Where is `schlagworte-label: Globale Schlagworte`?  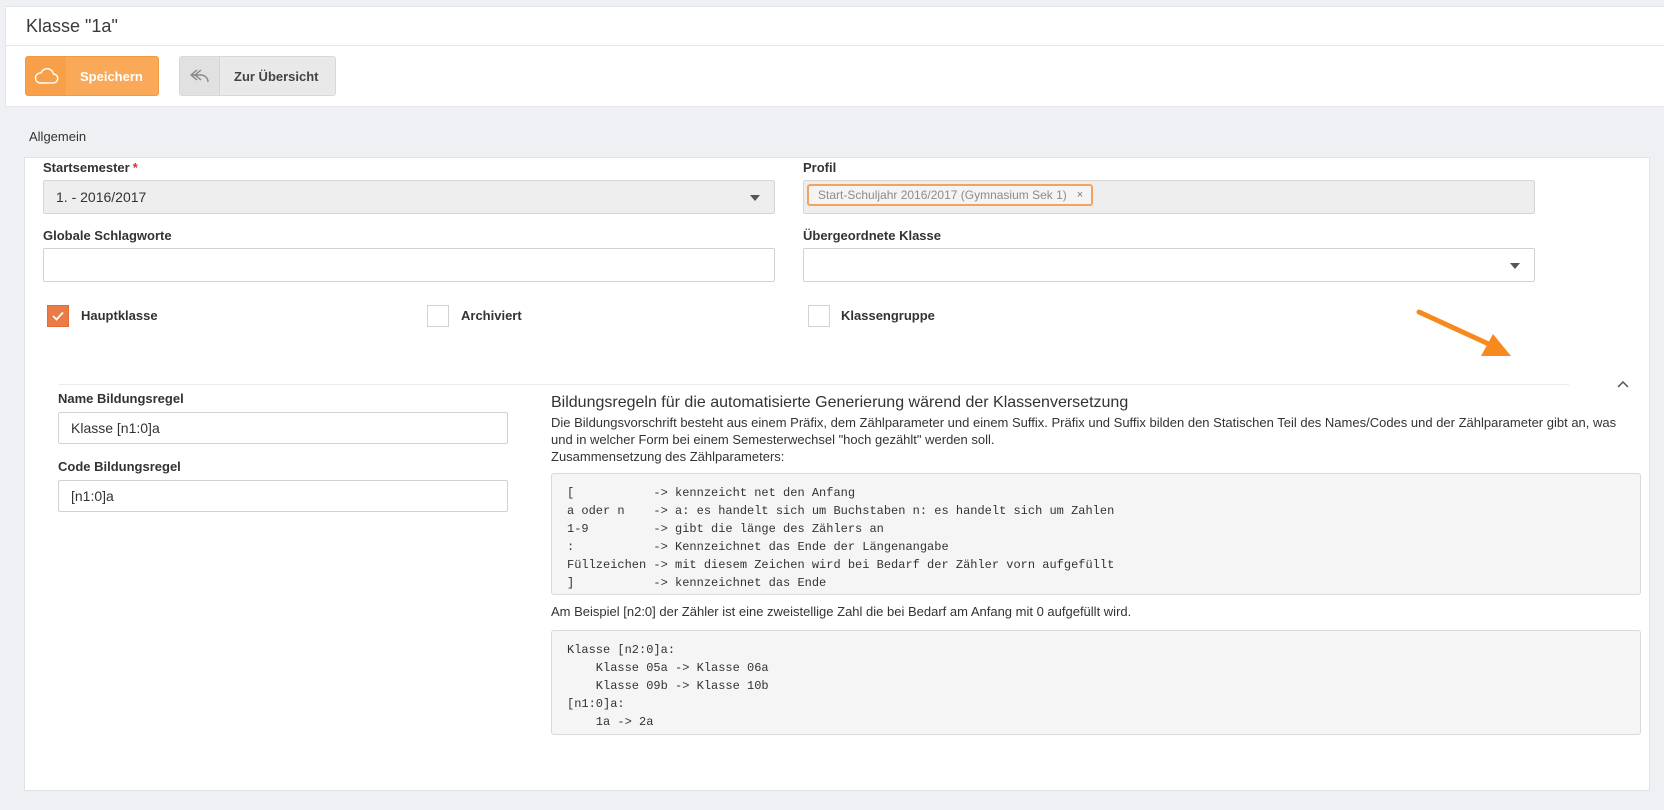
schlagworte-label: Globale Schlagworte is located at coordinates (107, 235).